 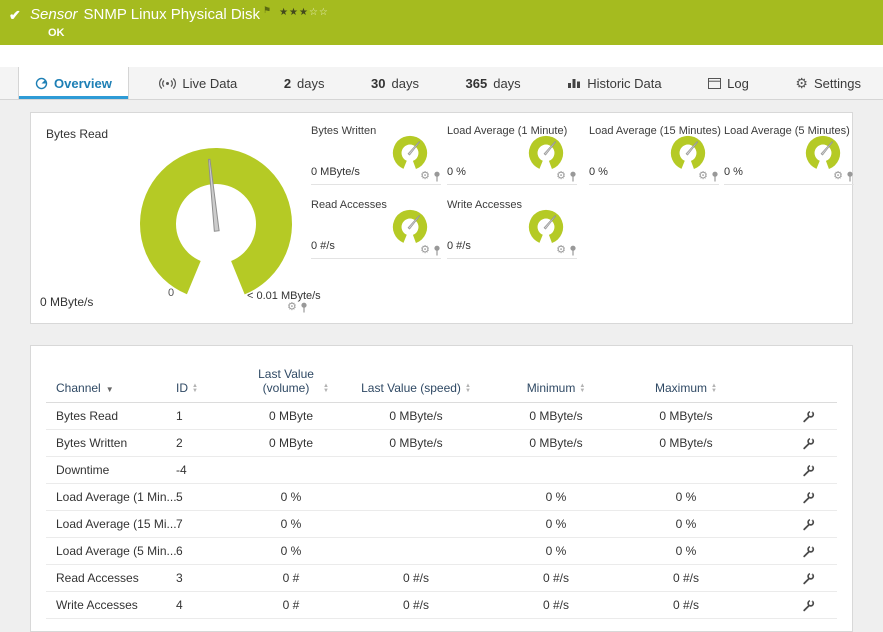 What do you see at coordinates (467, 388) in the screenshot?
I see `sort-icon: ▲ ▼` at bounding box center [467, 388].